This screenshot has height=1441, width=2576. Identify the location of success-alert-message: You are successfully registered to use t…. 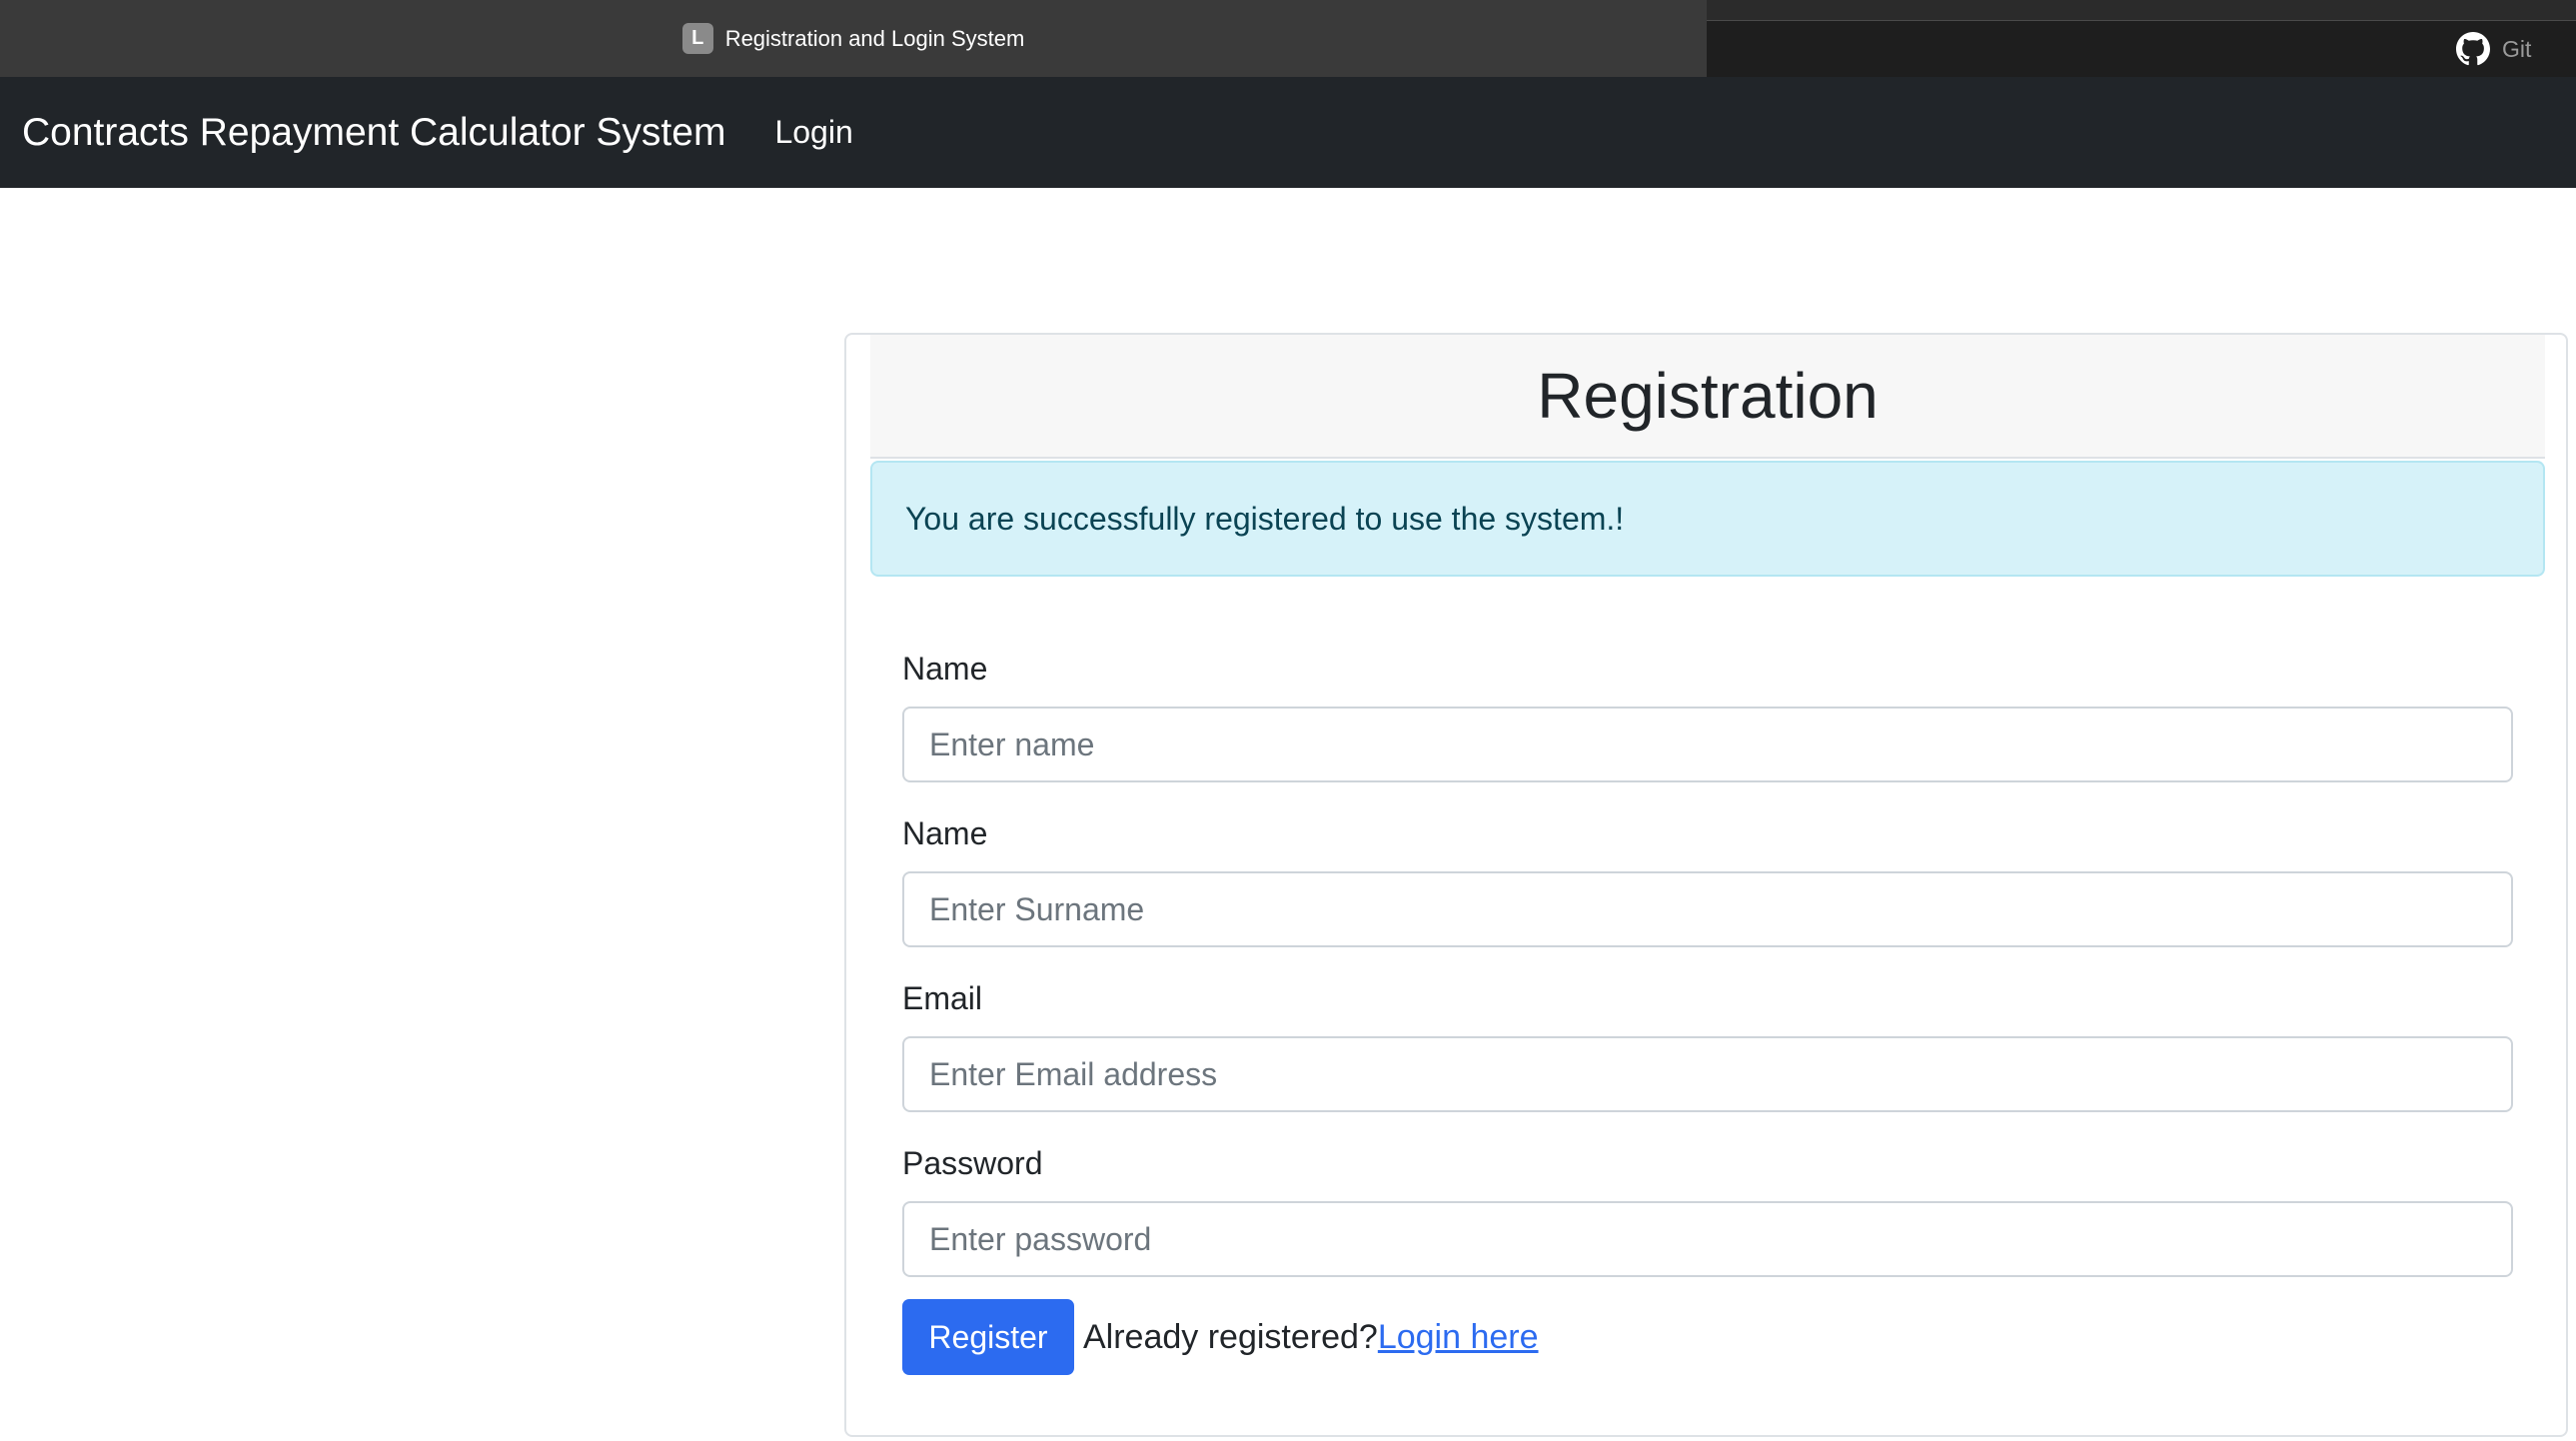
(1265, 518).